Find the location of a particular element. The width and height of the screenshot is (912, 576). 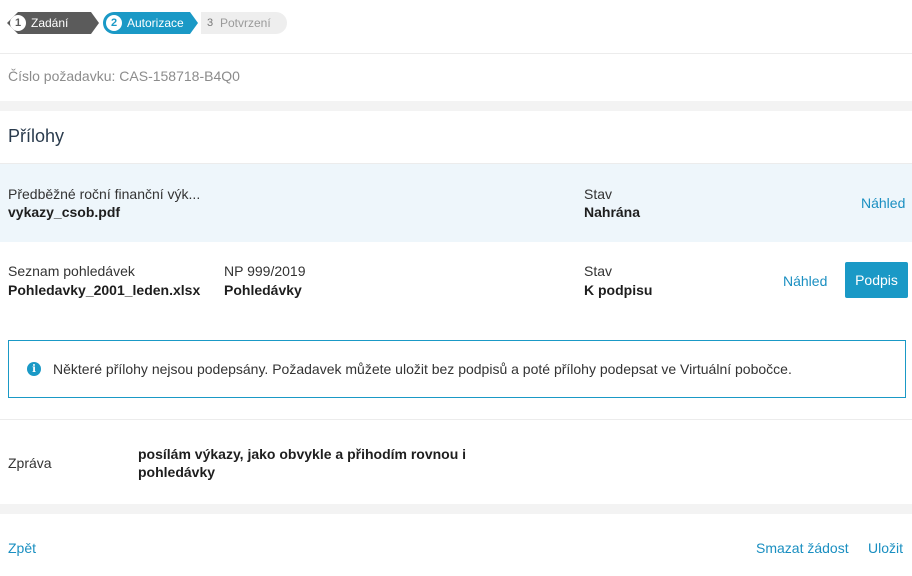

message-line-2: pohledávky is located at coordinates (177, 472).